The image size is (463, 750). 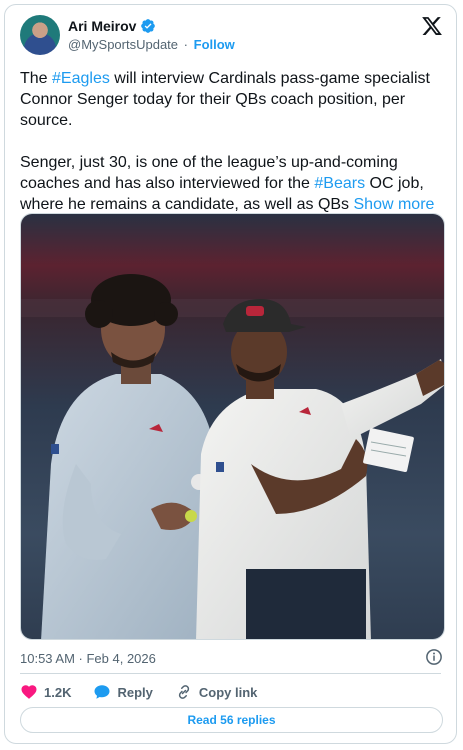 What do you see at coordinates (135, 692) in the screenshot?
I see `reply-label: Reply` at bounding box center [135, 692].